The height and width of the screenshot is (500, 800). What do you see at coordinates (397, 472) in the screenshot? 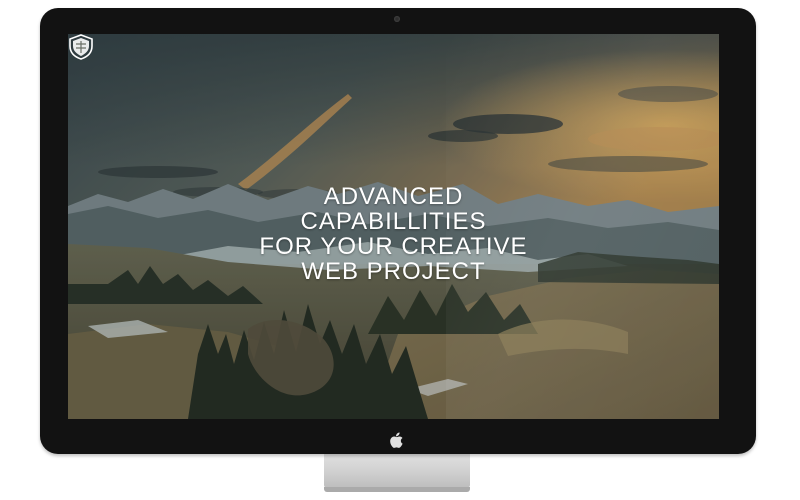
I see `monitor-stand` at bounding box center [397, 472].